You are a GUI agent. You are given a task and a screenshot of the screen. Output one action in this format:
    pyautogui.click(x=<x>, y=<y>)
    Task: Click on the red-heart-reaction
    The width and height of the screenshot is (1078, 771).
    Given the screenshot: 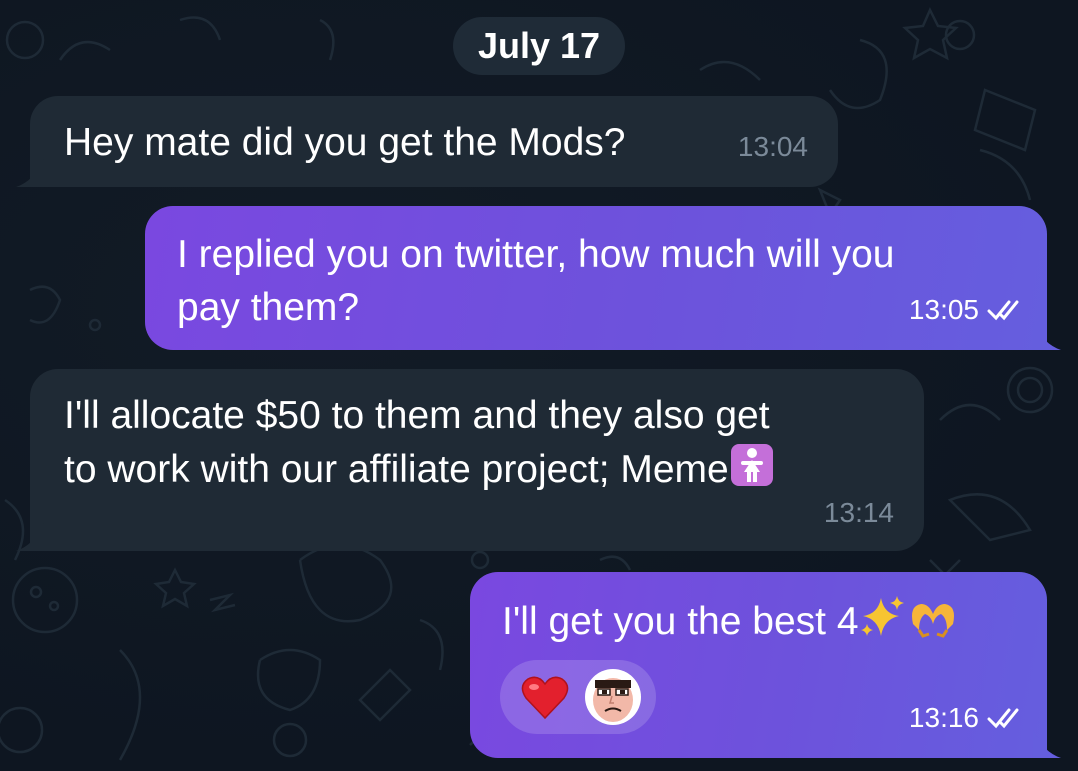 What is the action you would take?
    pyautogui.click(x=545, y=697)
    